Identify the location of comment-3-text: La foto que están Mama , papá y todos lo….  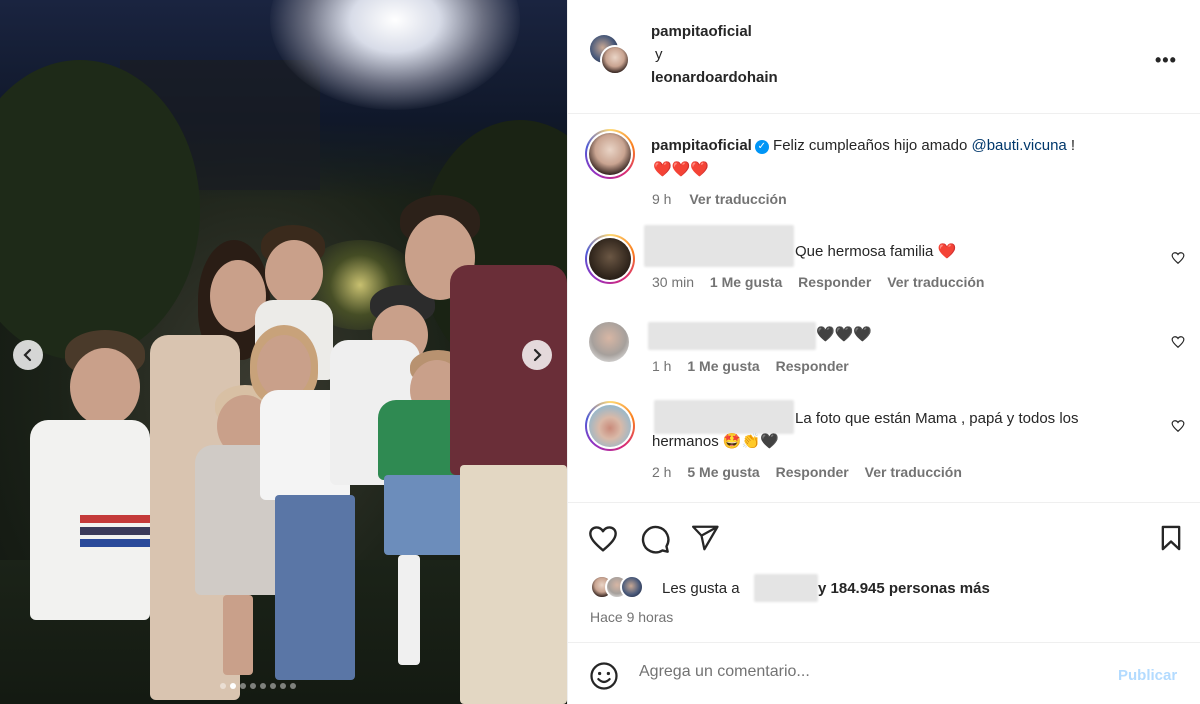
(937, 418).